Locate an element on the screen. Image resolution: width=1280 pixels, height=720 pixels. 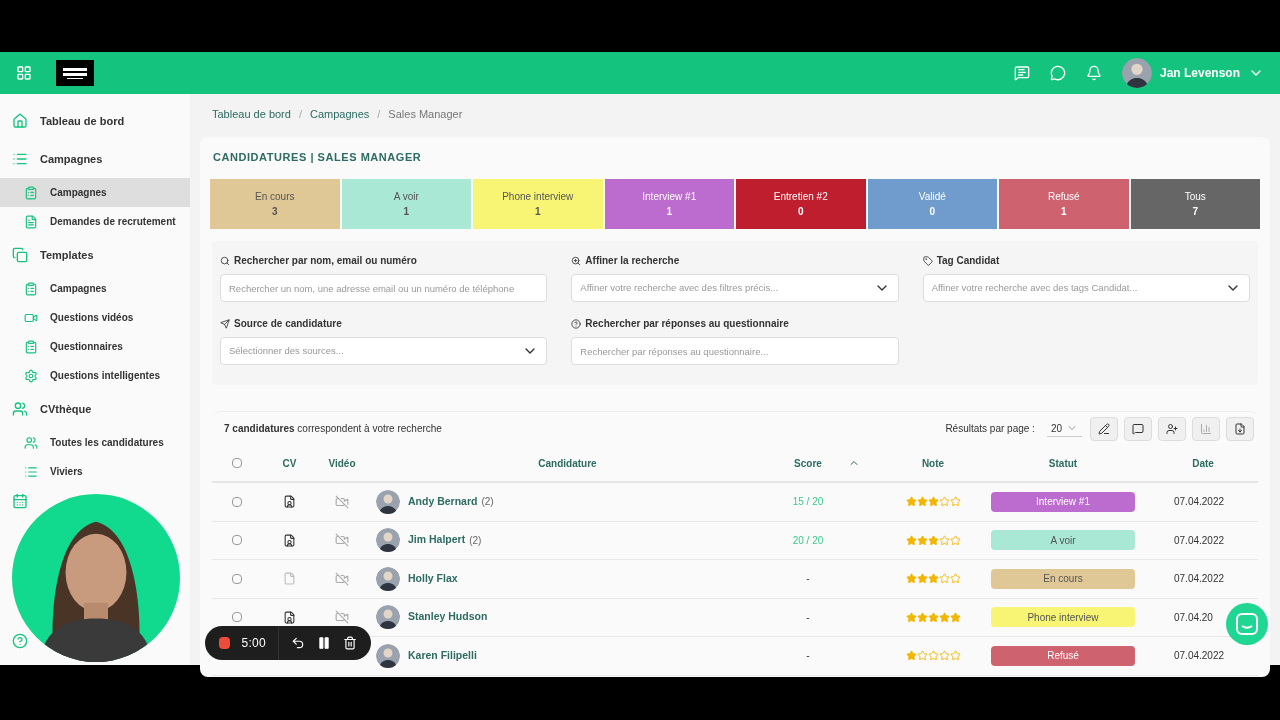
column-header: Score is located at coordinates (808, 463).